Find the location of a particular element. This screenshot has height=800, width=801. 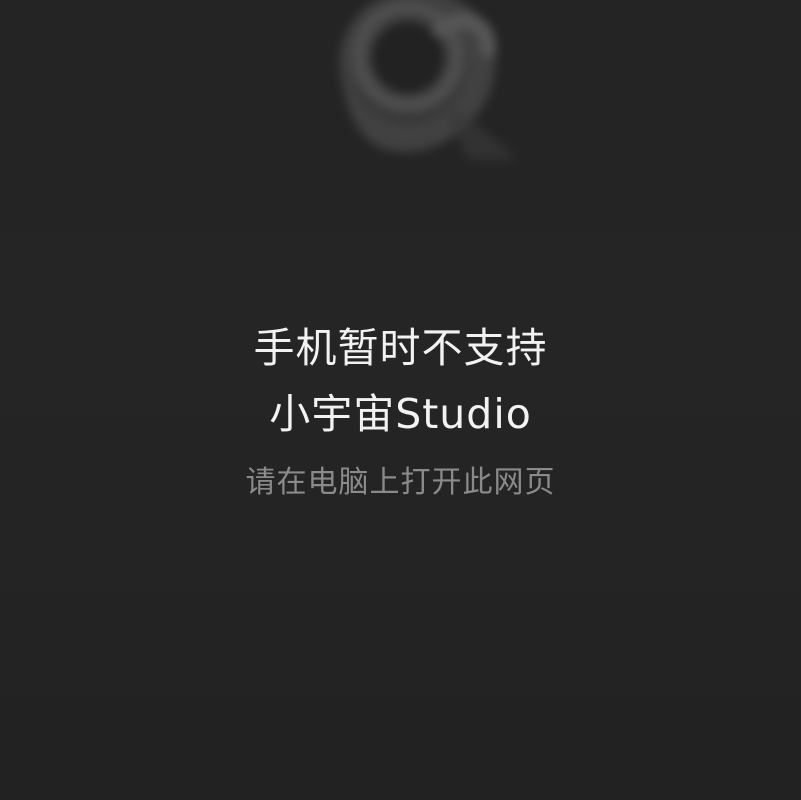

open-on-desktop-hint: 请在电脑上打开此网页 is located at coordinates (400, 482).